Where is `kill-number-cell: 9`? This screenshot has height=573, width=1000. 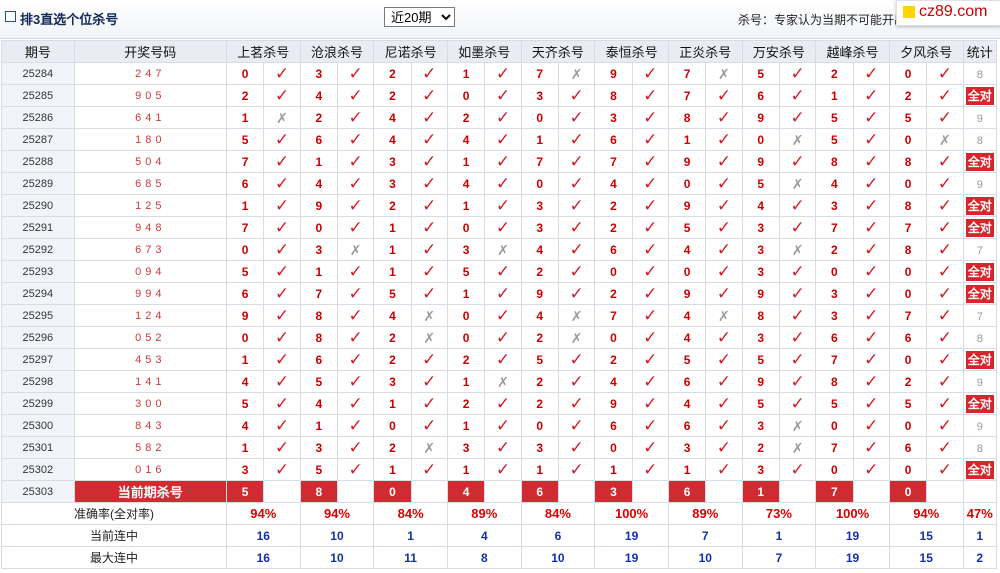 kill-number-cell: 9 is located at coordinates (687, 161).